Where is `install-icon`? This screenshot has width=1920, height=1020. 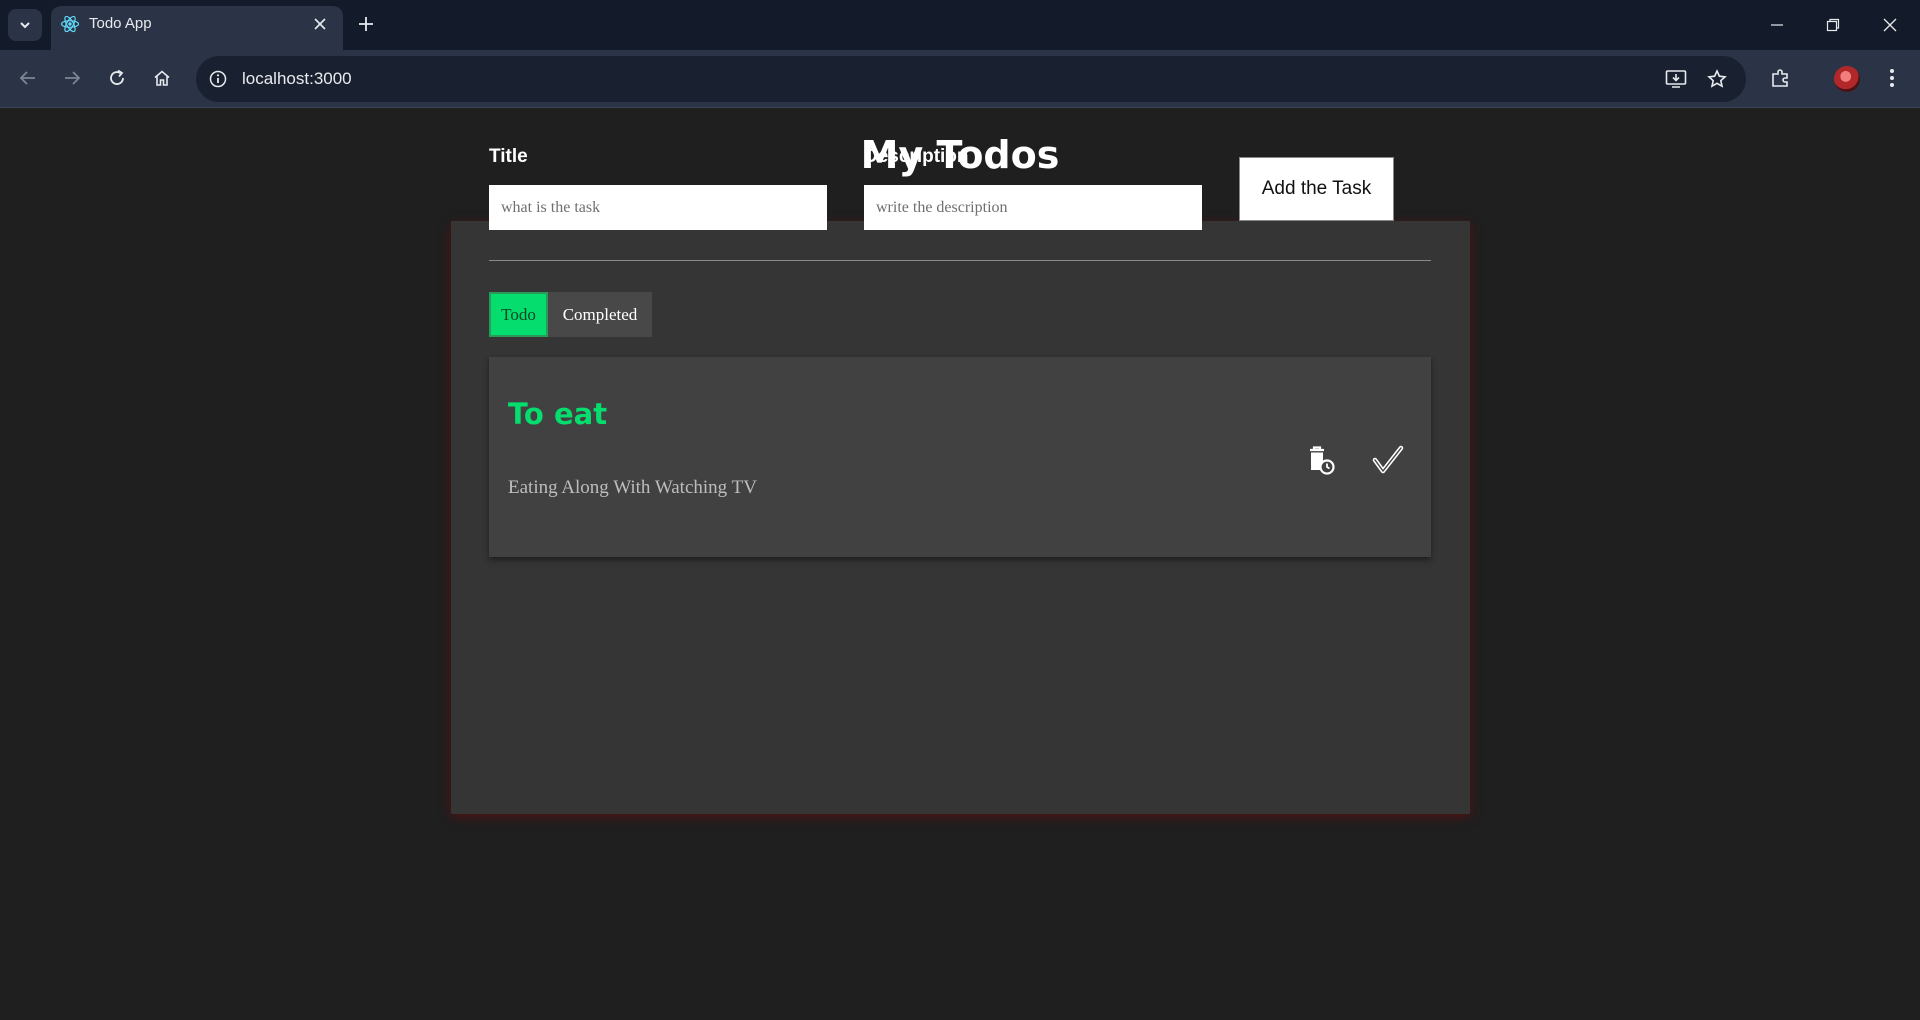
install-icon is located at coordinates (1676, 79).